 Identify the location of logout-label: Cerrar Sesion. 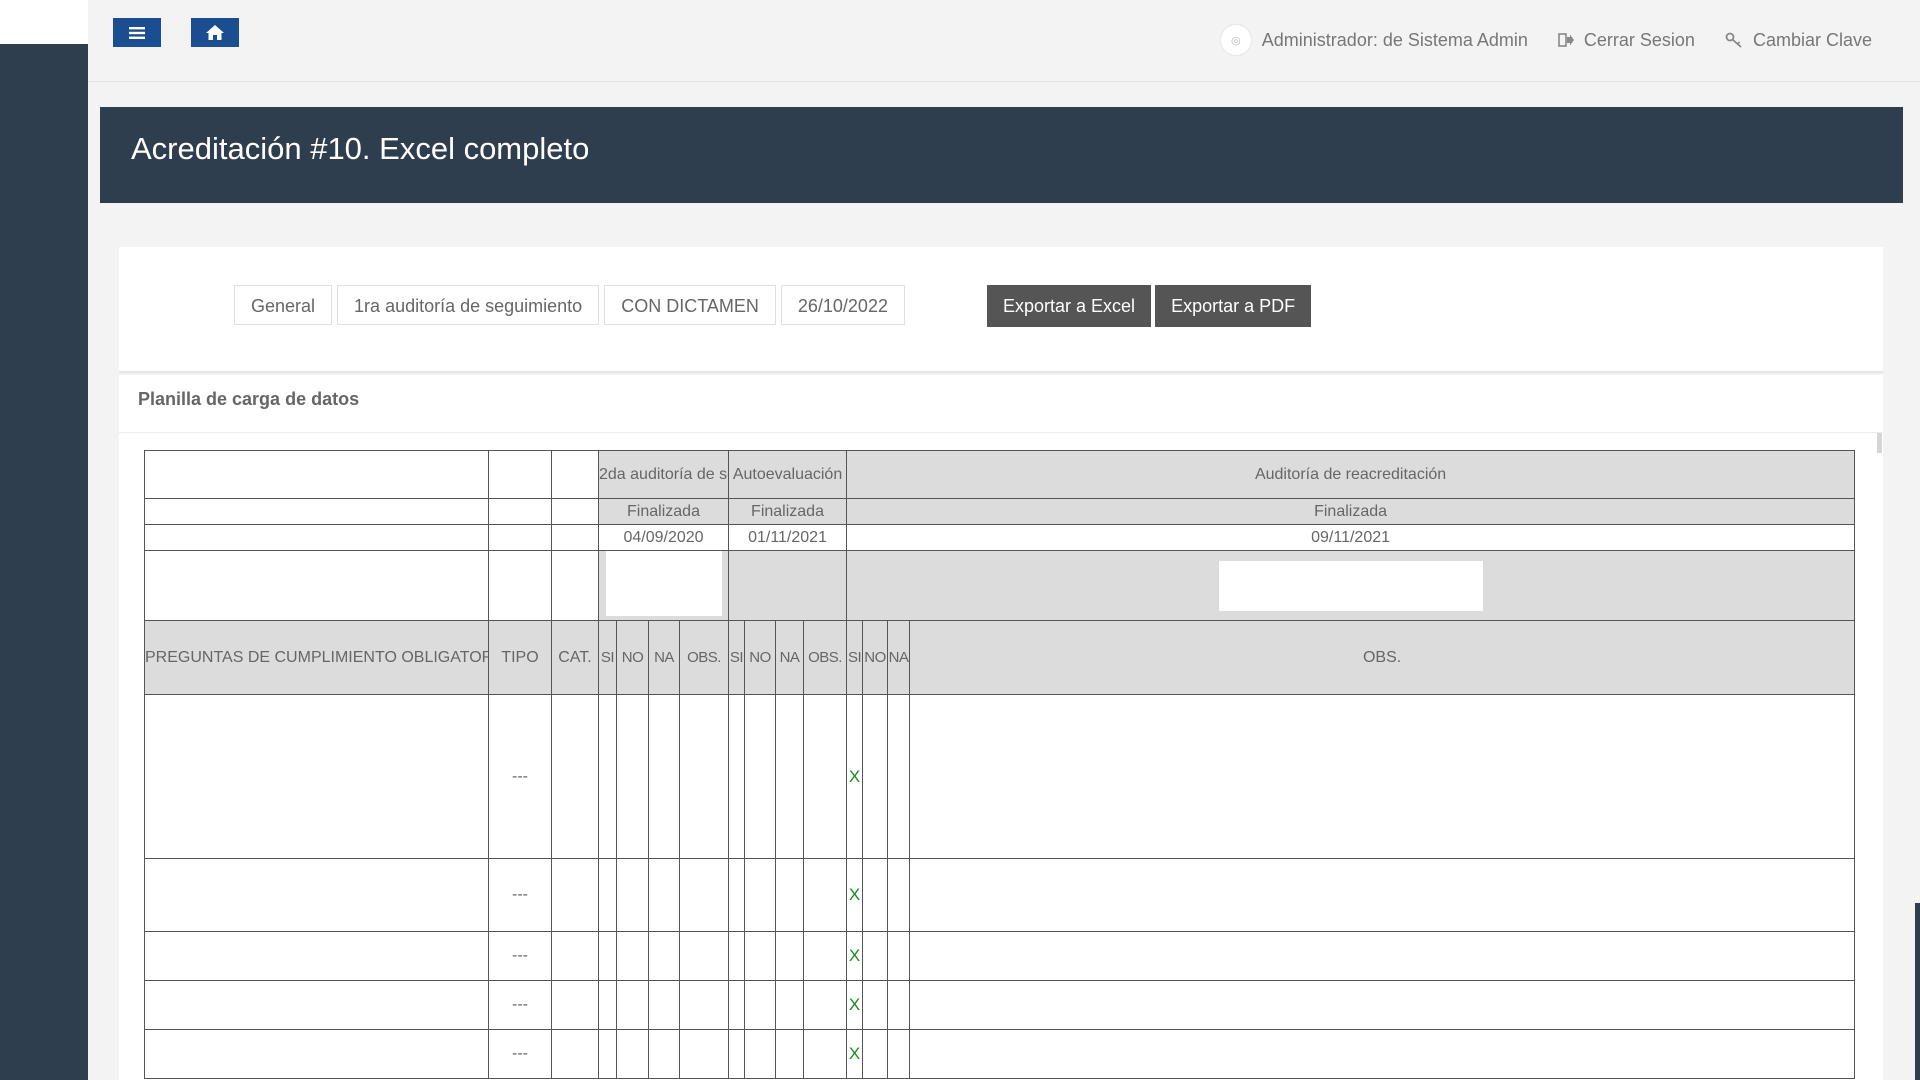
(1639, 39).